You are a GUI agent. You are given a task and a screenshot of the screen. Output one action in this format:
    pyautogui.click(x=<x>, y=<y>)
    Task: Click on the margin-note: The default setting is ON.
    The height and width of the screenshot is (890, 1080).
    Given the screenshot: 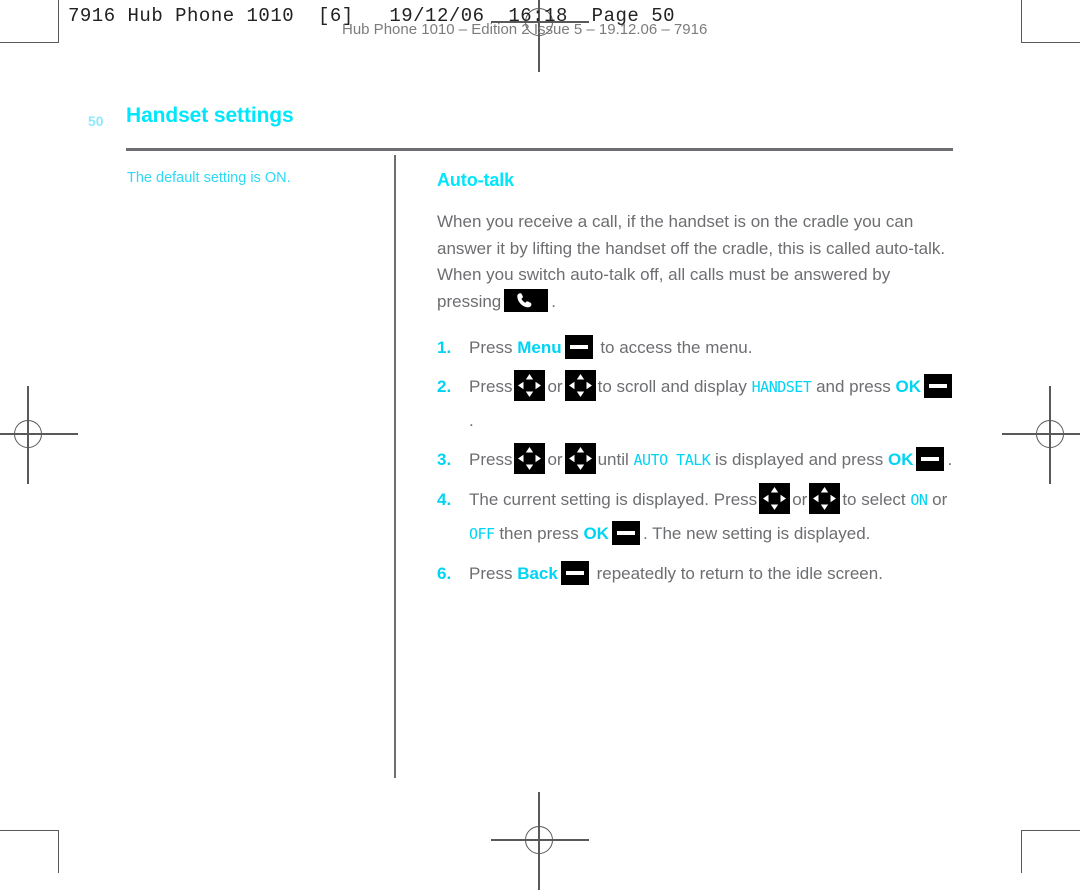 What is the action you would take?
    pyautogui.click(x=209, y=178)
    